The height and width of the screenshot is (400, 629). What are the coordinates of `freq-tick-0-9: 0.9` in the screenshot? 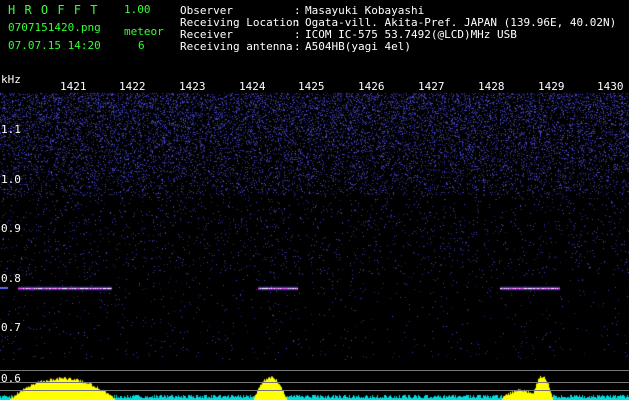 It's located at (11, 228).